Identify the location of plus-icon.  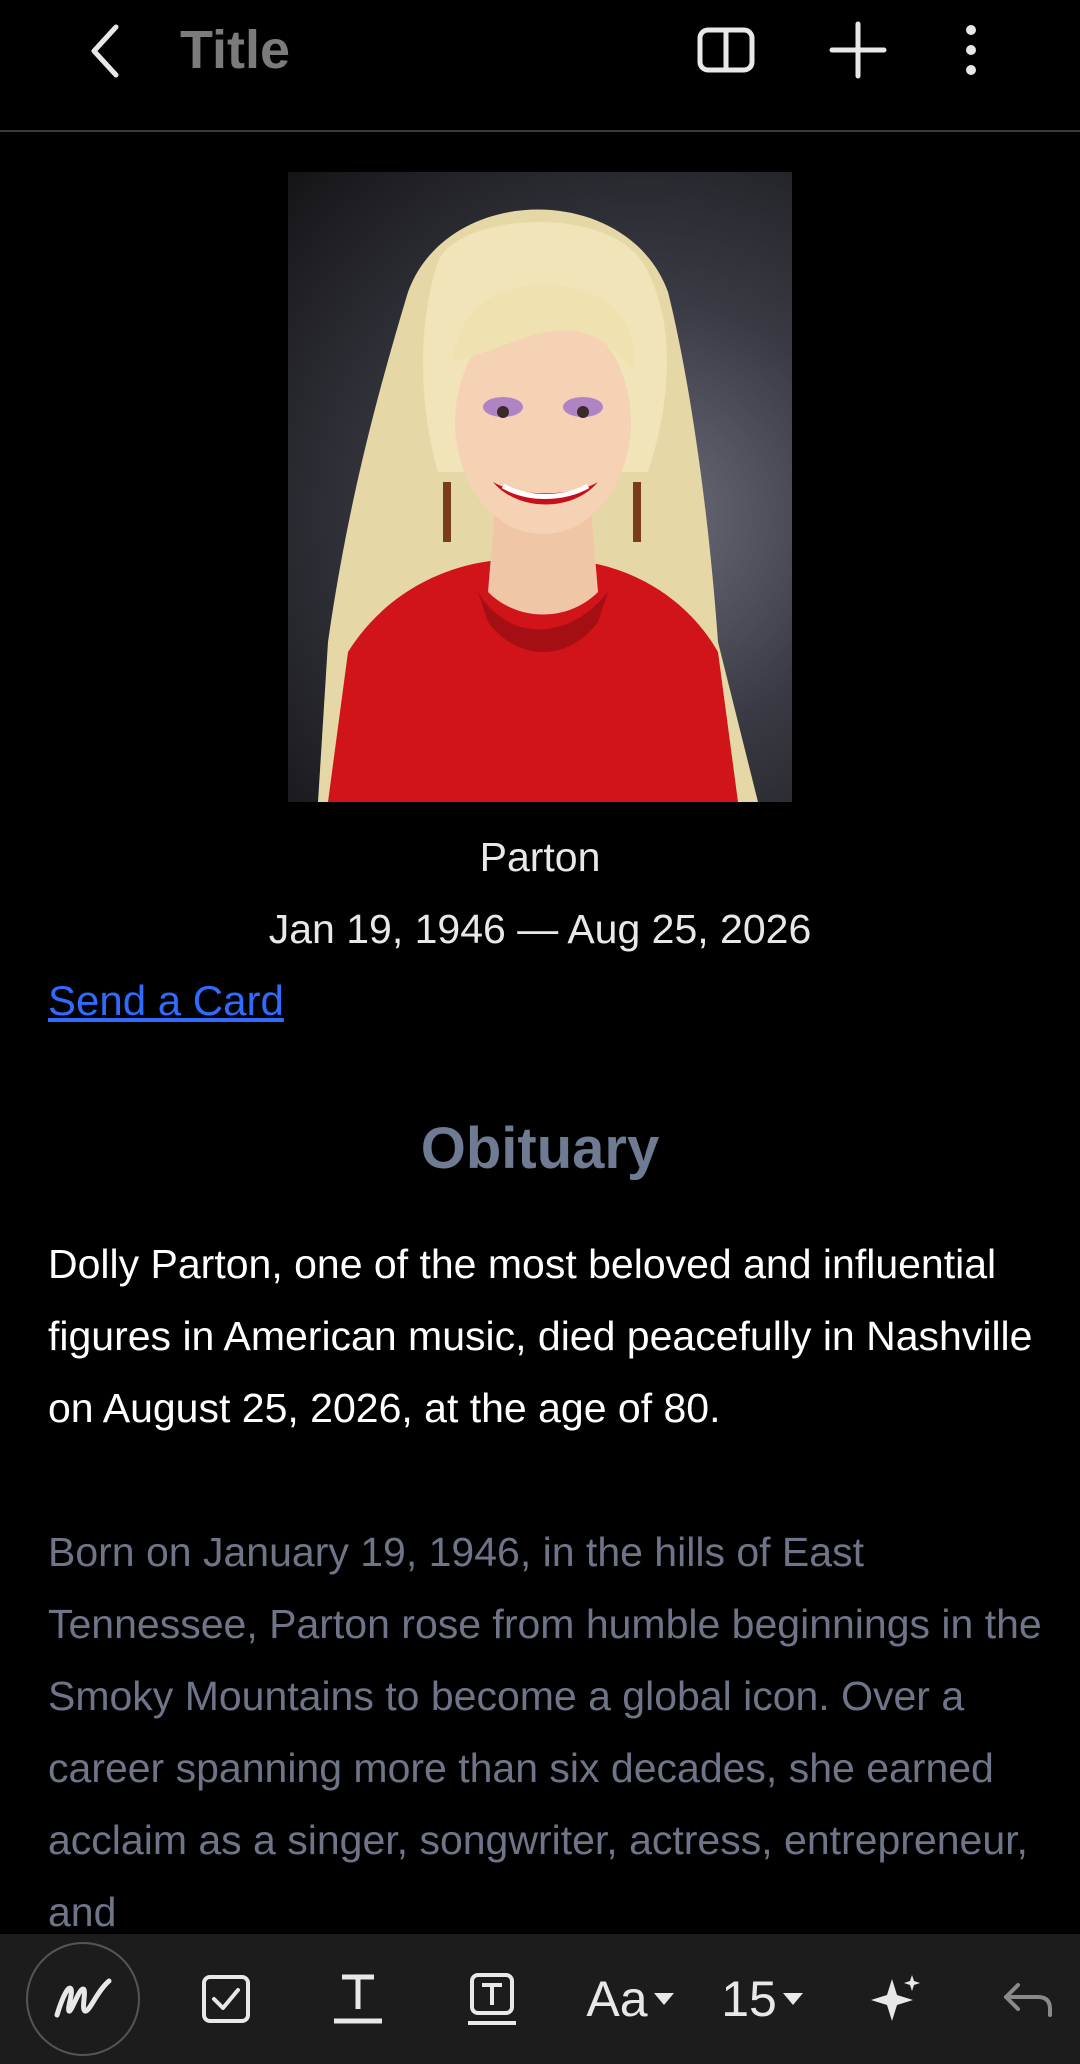
(858, 50).